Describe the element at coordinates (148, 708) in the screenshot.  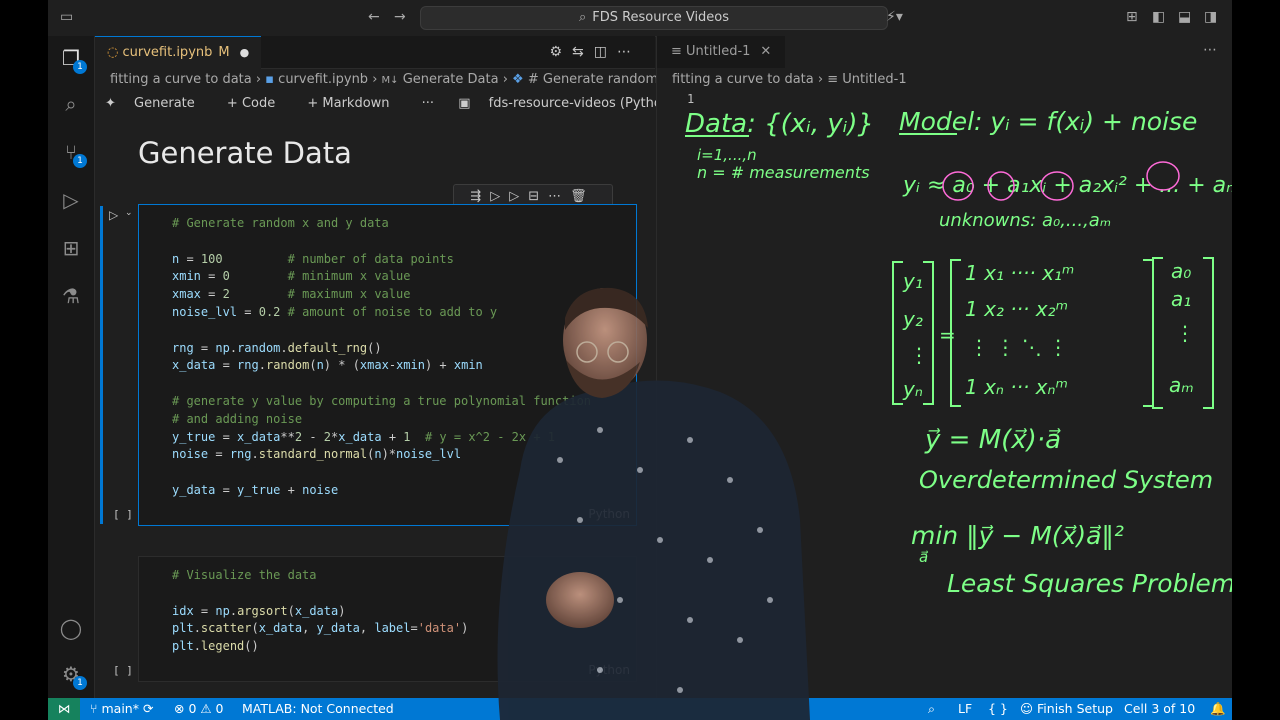
I see `sync-icon: ⟳` at that location.